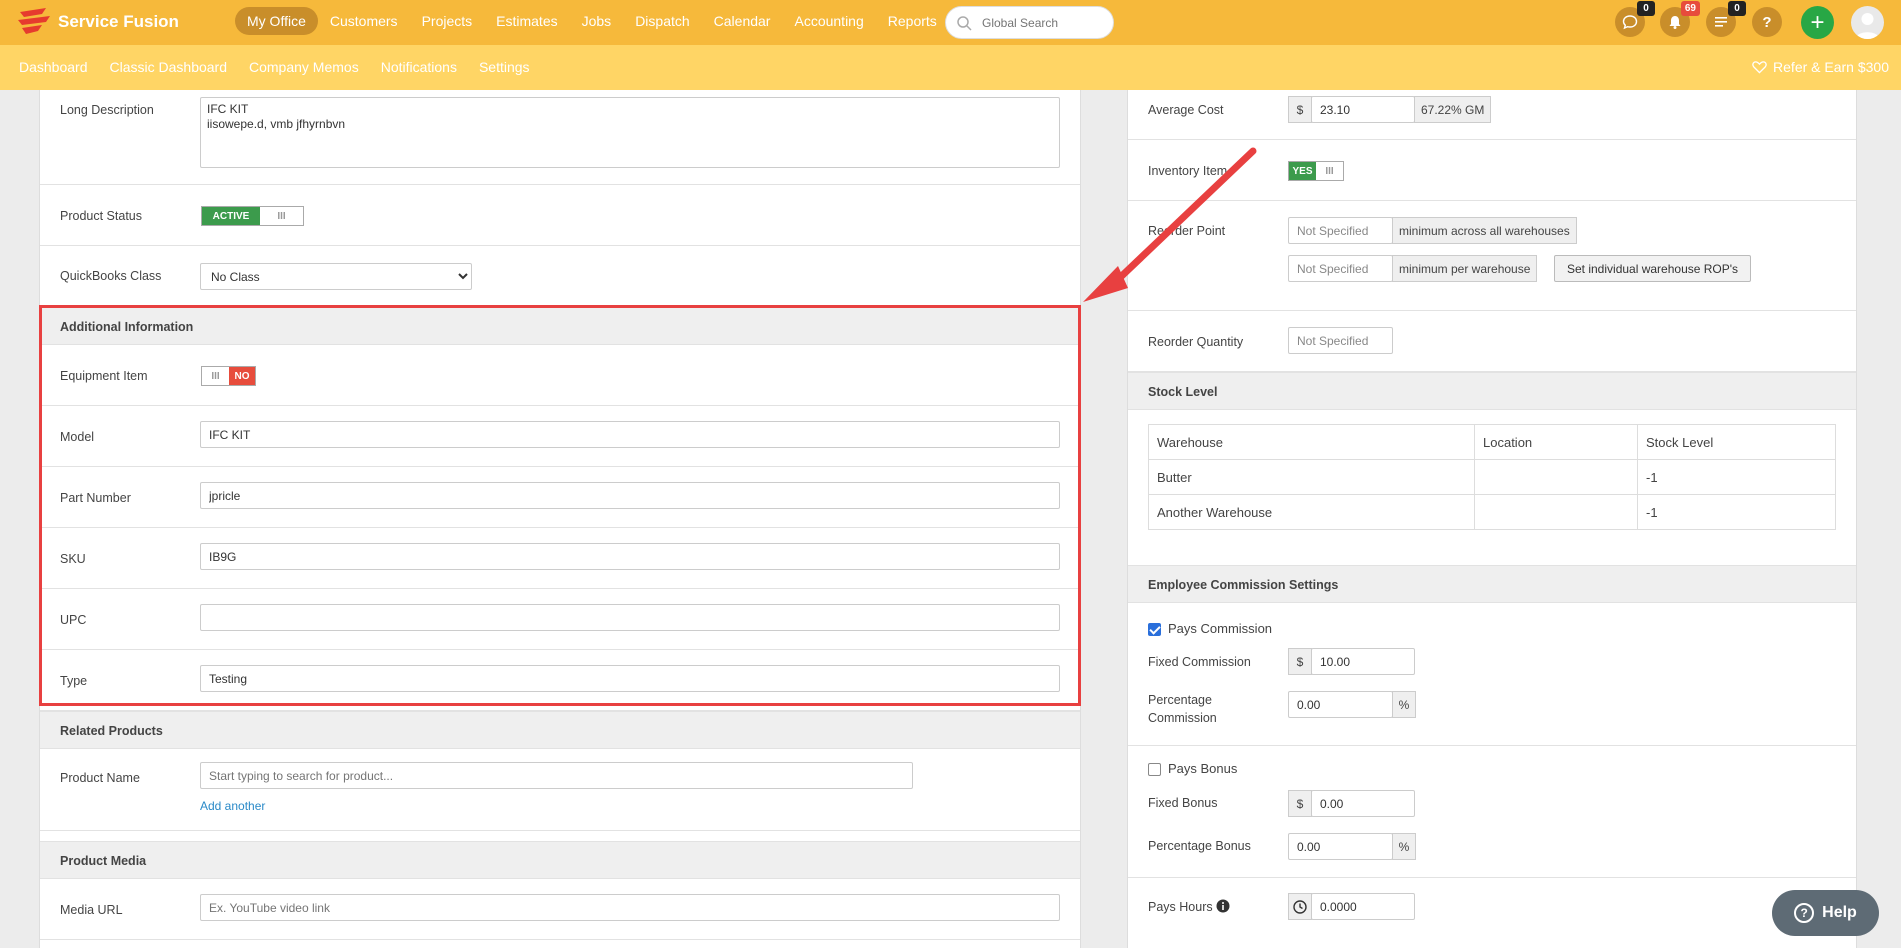 The width and height of the screenshot is (1901, 948). What do you see at coordinates (231, 216) in the screenshot?
I see `active-state: ACTIVE` at bounding box center [231, 216].